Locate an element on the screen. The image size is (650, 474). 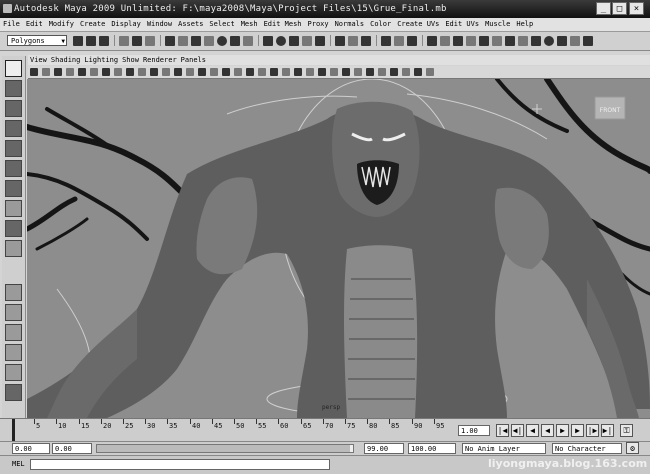
snap-grid-icon is located at coordinates (268, 41).